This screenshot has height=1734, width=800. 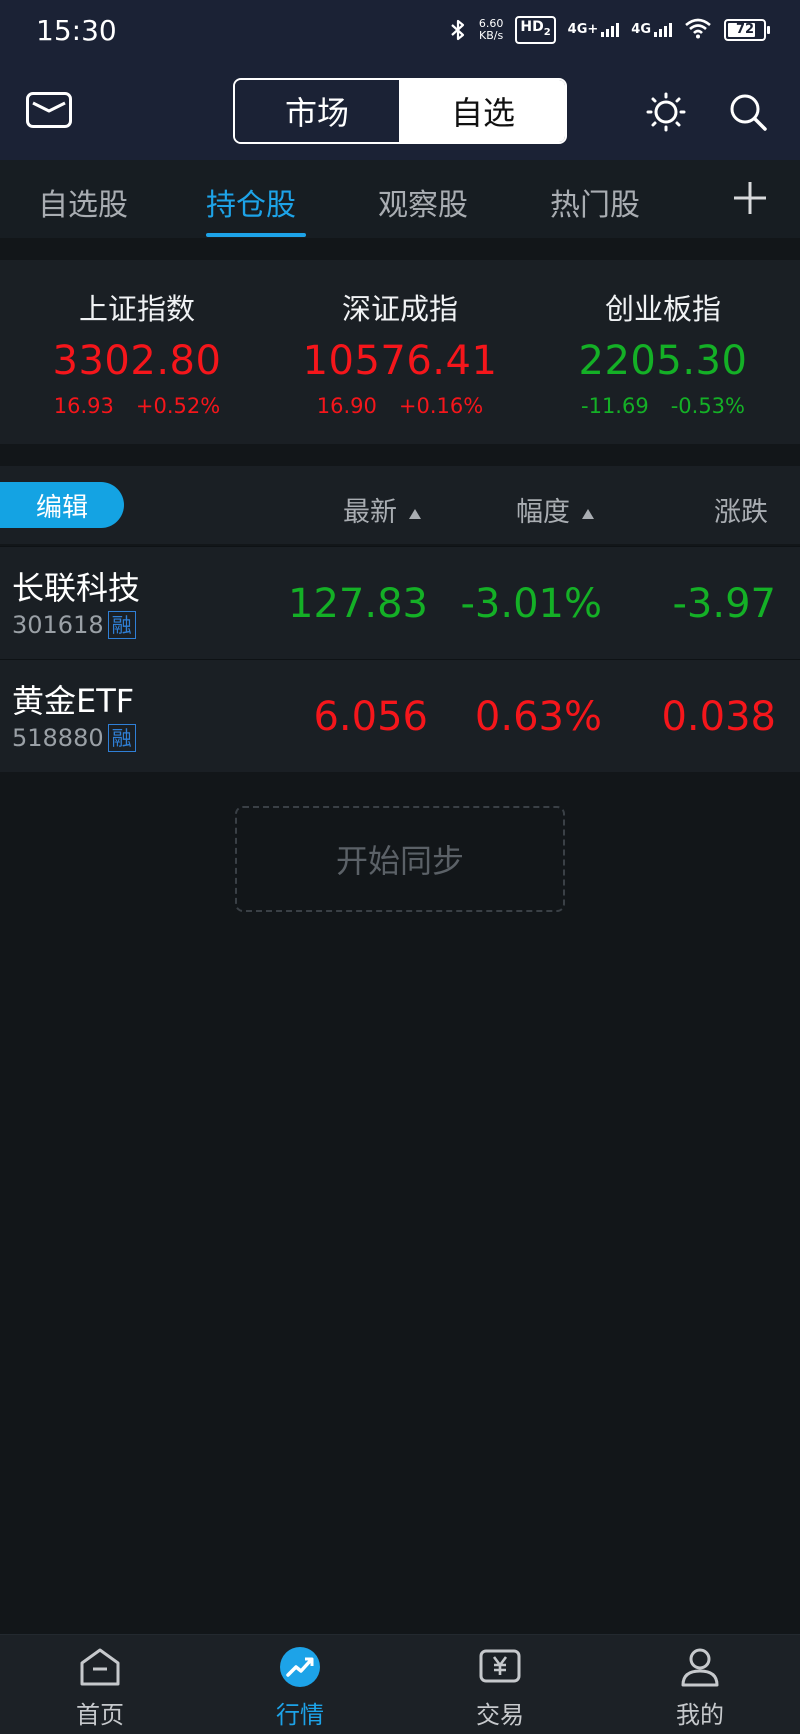 I want to click on stock-name: 黄金ETF, so click(x=73, y=701).